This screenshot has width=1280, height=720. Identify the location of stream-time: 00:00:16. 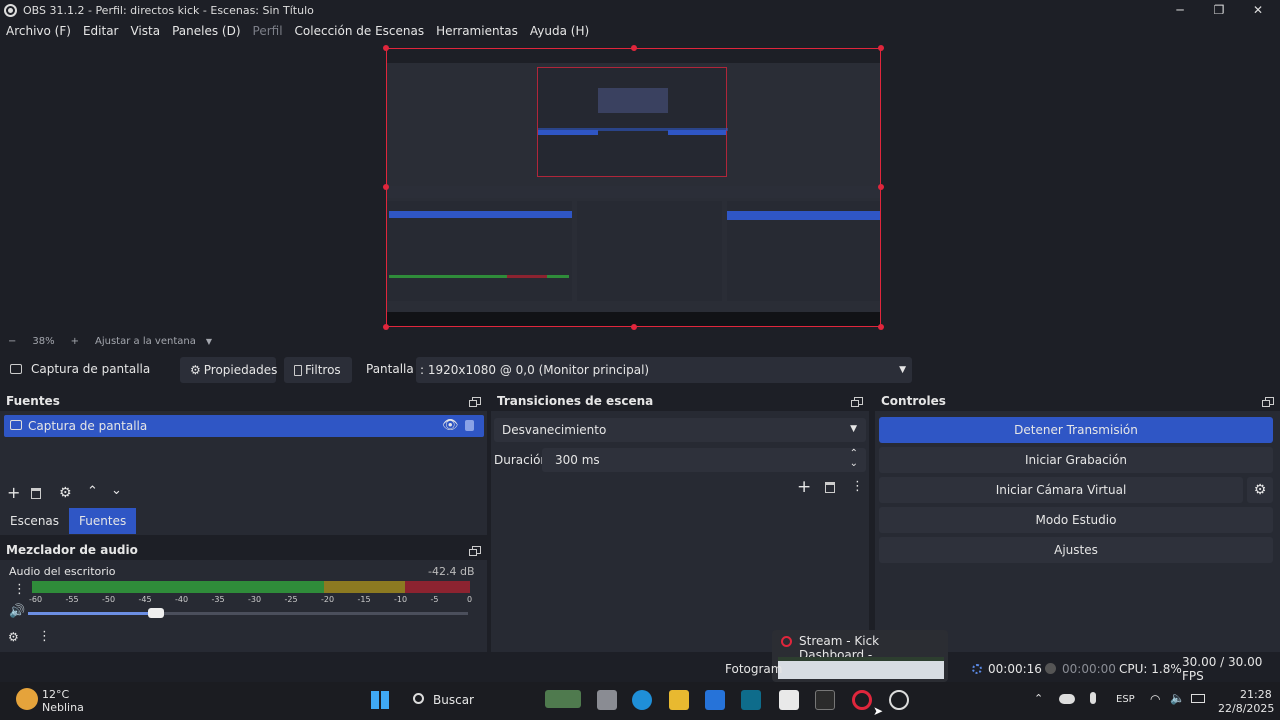
(1015, 669).